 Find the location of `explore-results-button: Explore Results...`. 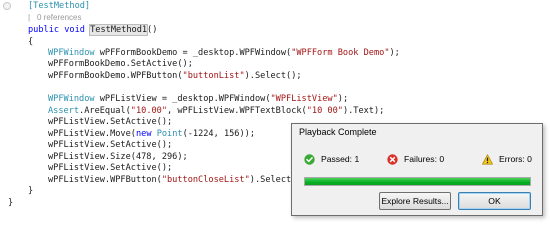

explore-results-button: Explore Results... is located at coordinates (415, 201).